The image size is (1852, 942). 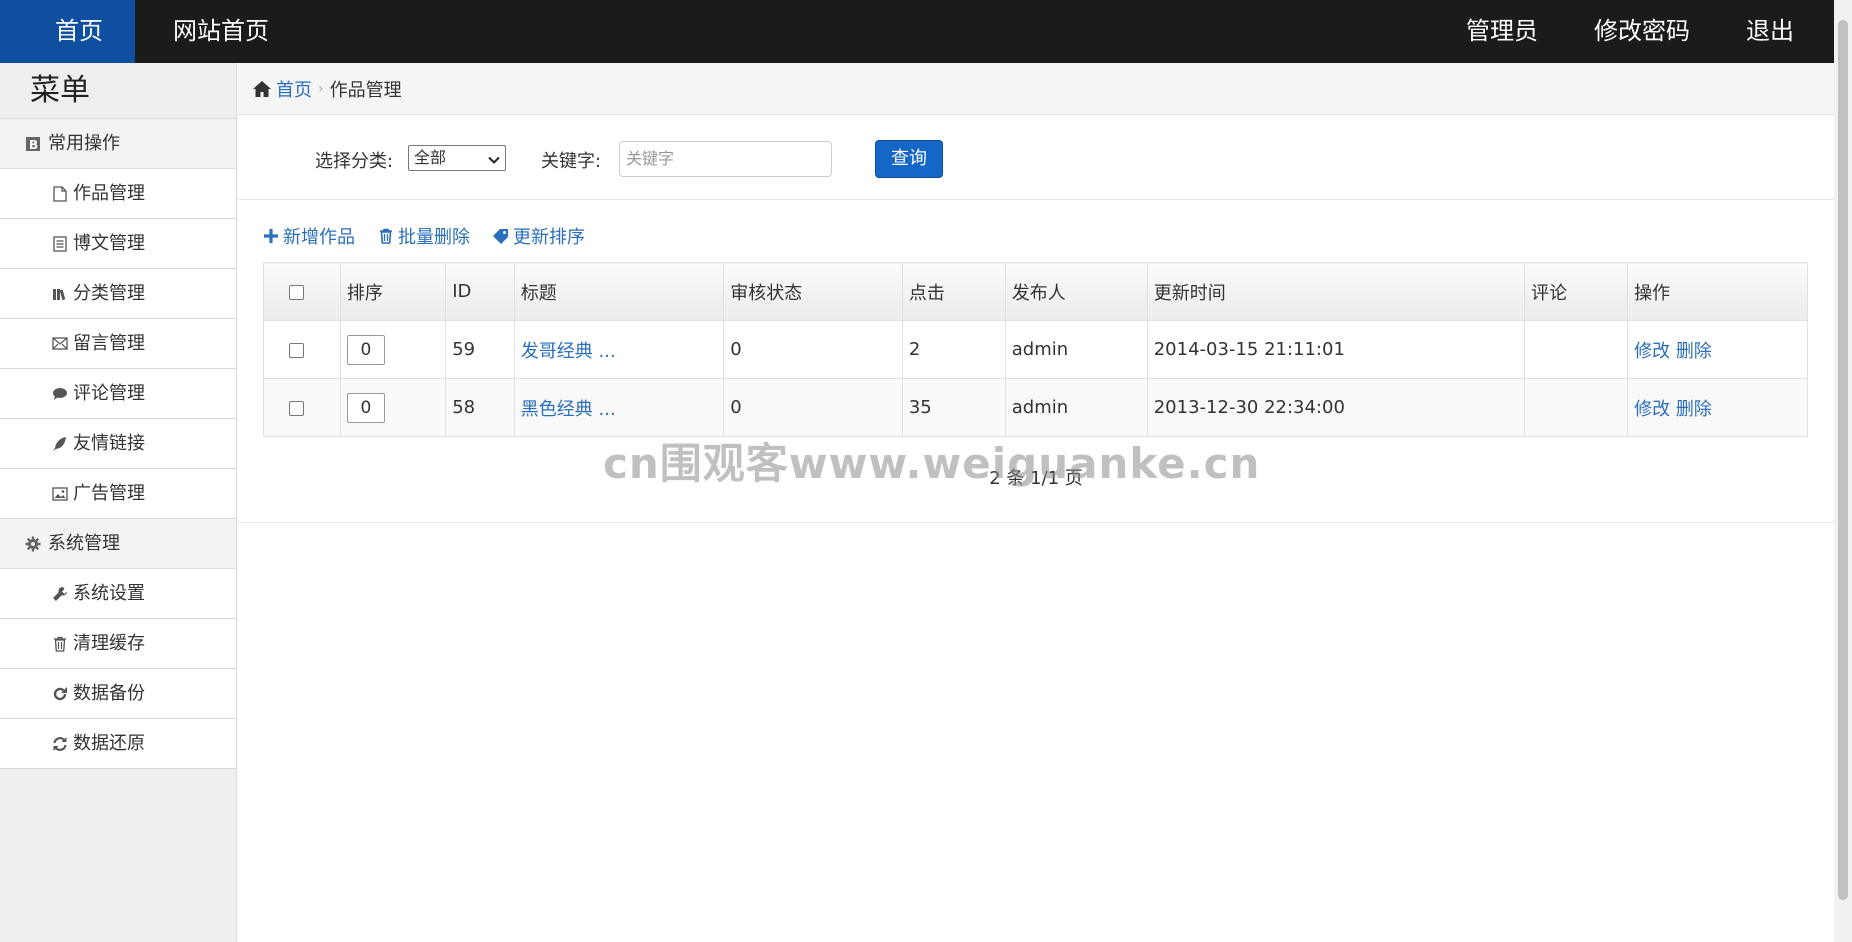 I want to click on select-all-checkbox, so click(x=296, y=292).